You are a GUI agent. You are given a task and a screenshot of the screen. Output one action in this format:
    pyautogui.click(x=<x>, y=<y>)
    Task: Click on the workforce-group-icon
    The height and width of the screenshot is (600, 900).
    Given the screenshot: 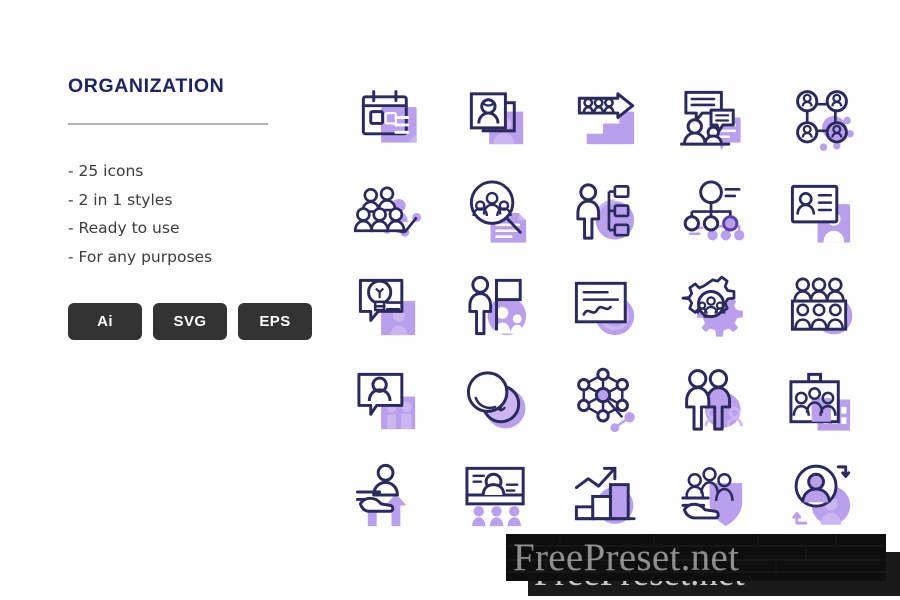 What is the action you would take?
    pyautogui.click(x=390, y=213)
    